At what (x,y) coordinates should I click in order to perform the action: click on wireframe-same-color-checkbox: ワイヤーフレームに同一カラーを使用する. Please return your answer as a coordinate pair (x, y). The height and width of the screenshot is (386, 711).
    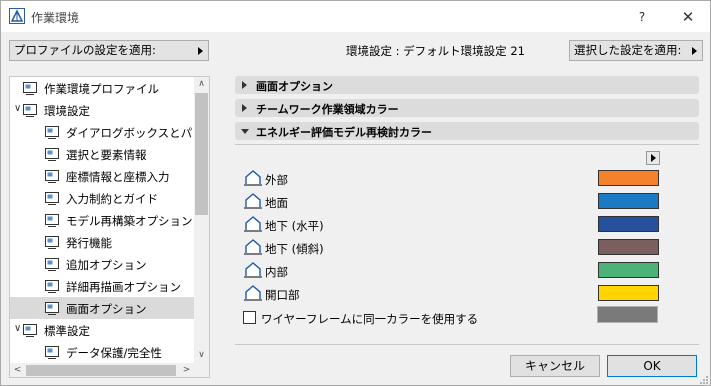
    Looking at the image, I should click on (393, 318).